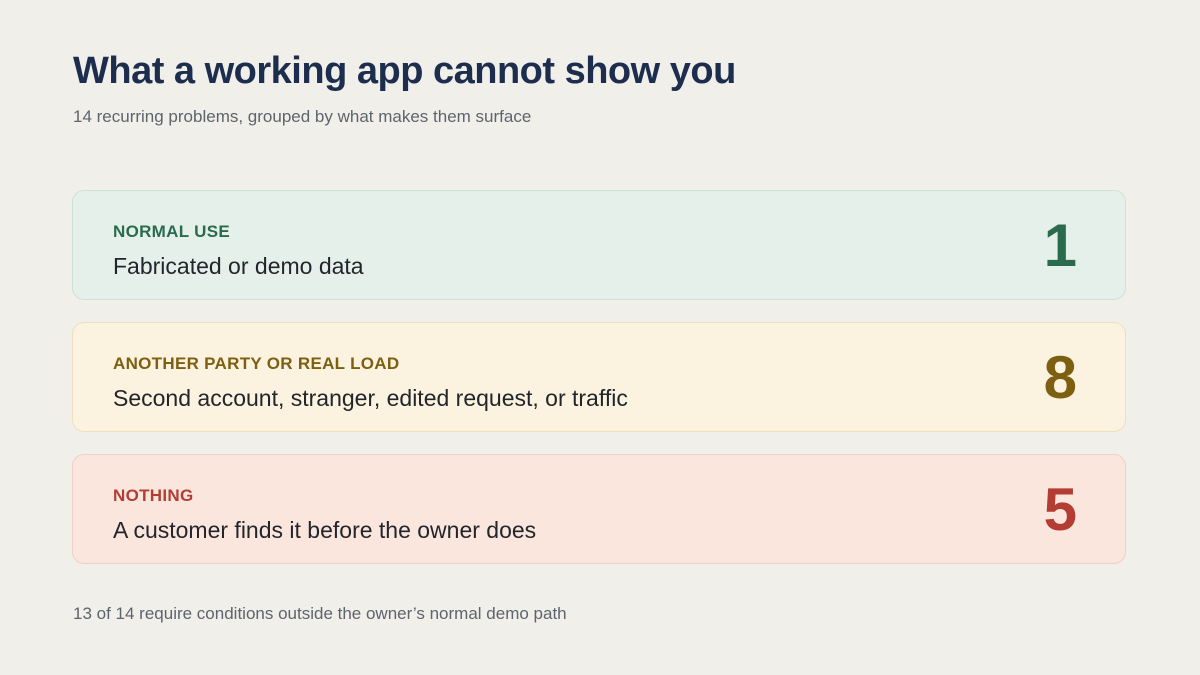 The height and width of the screenshot is (675, 1200). What do you see at coordinates (404, 71) in the screenshot?
I see `page-title: What a working app cannot show you` at bounding box center [404, 71].